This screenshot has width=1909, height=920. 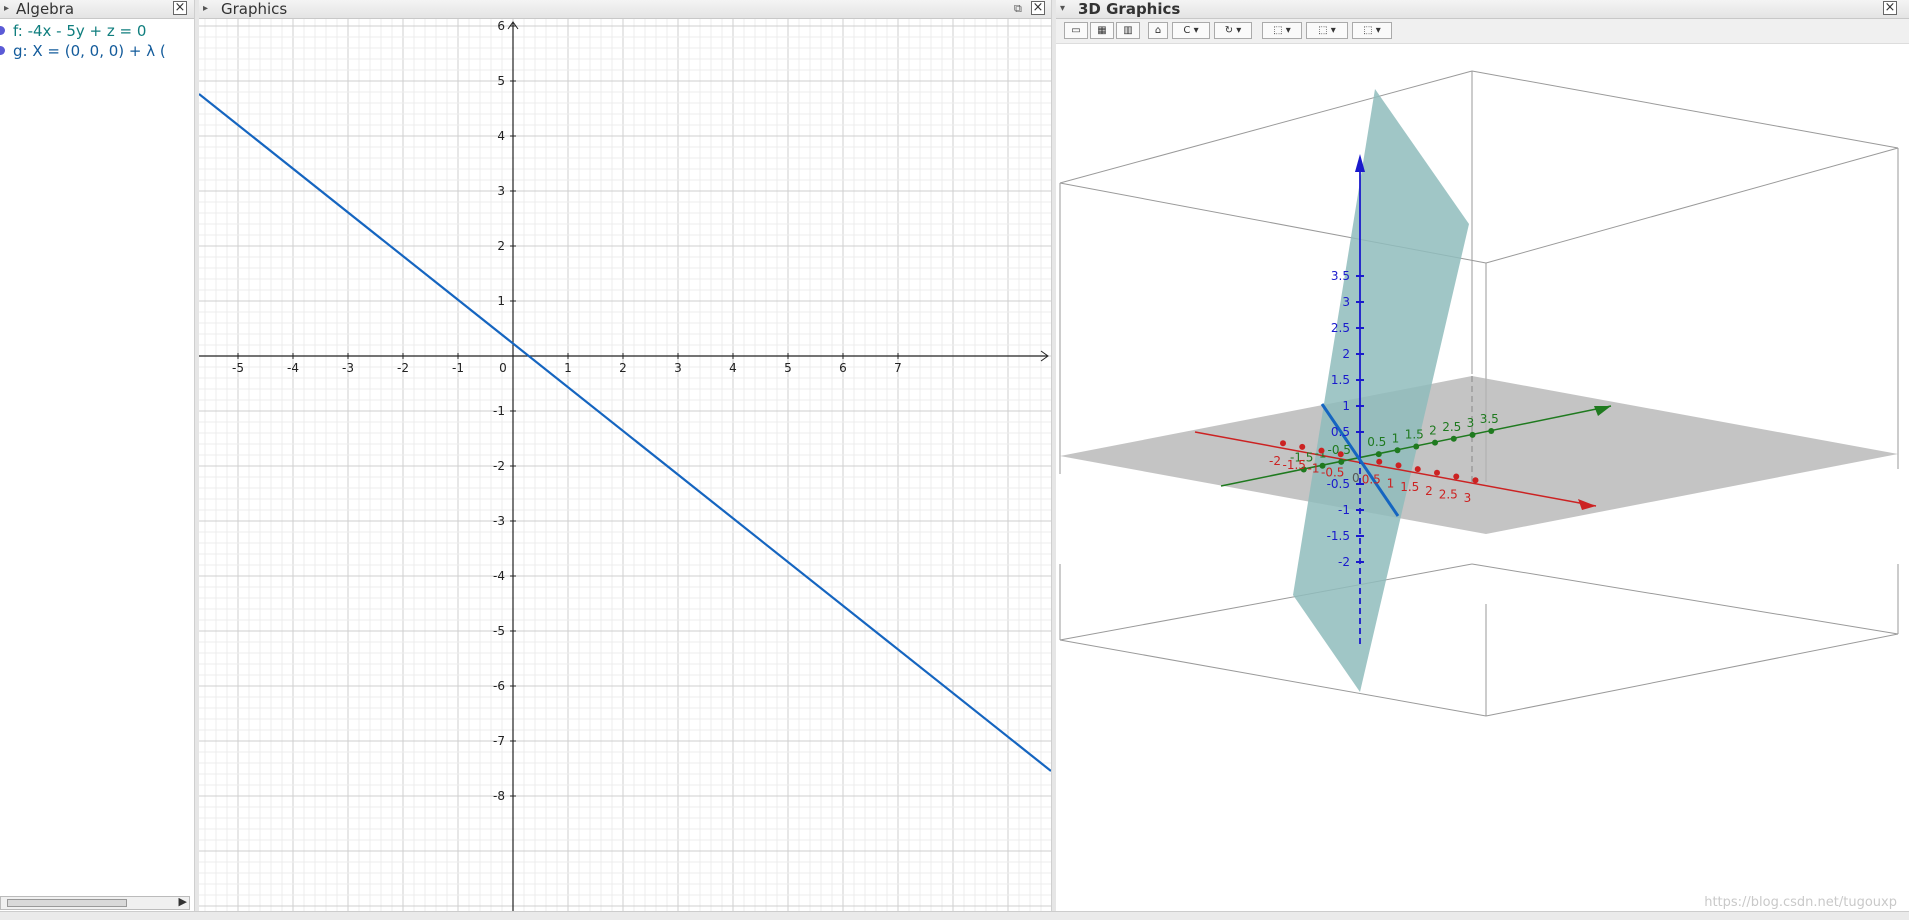 I want to click on home-icon: ⌂, so click(x=1158, y=30).